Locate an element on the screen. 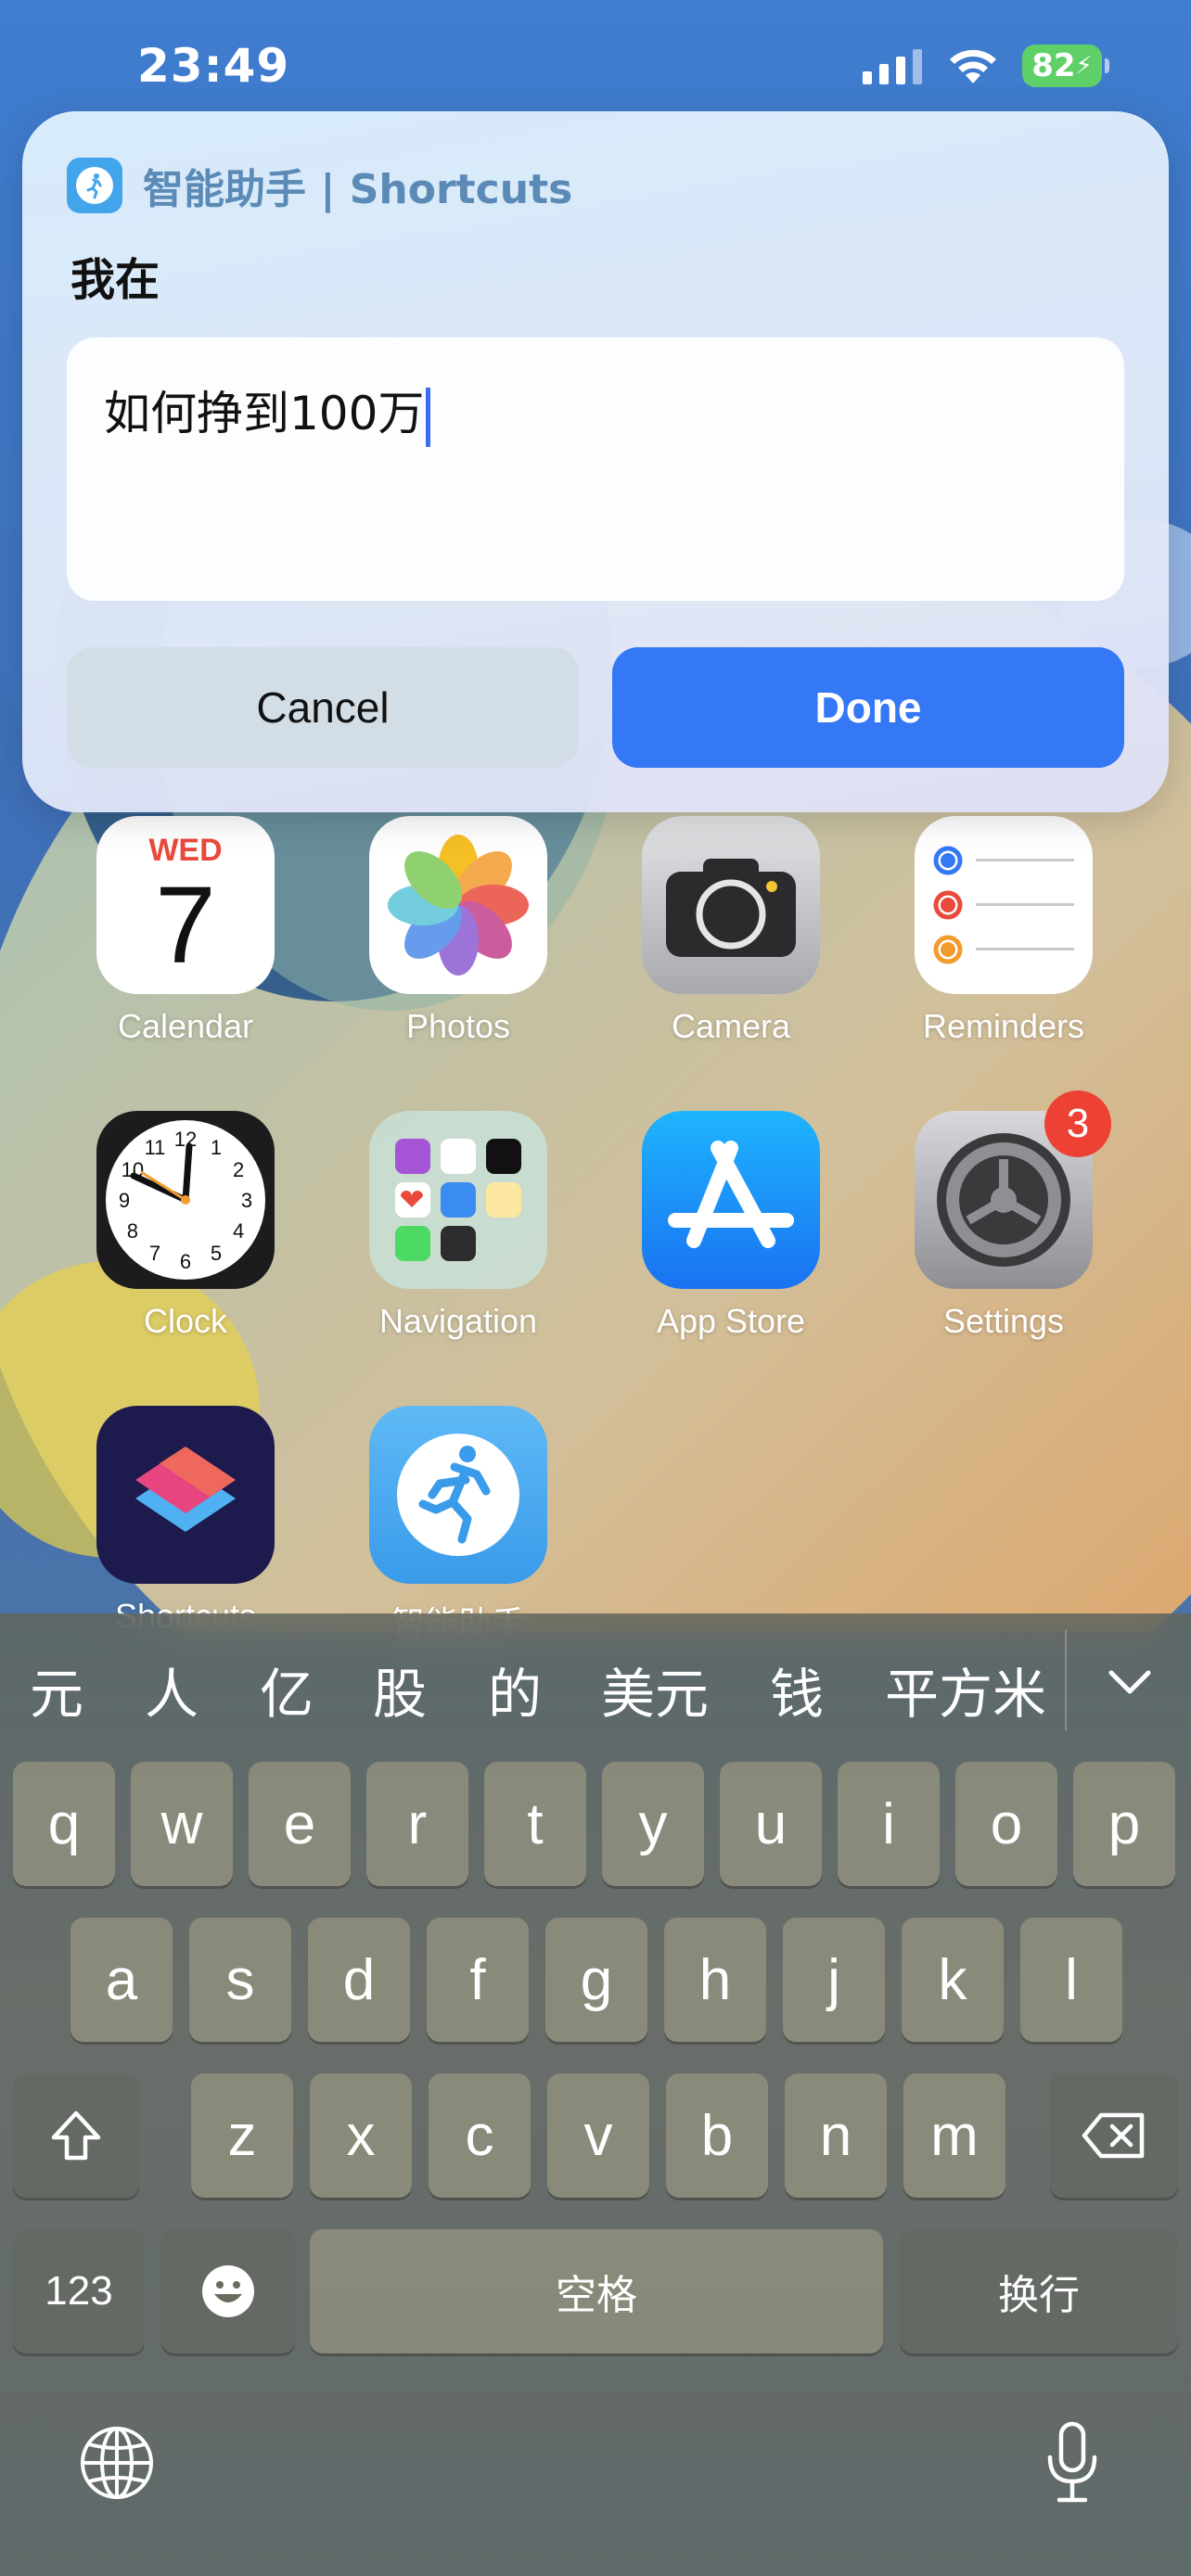  key-n: n is located at coordinates (836, 2136).